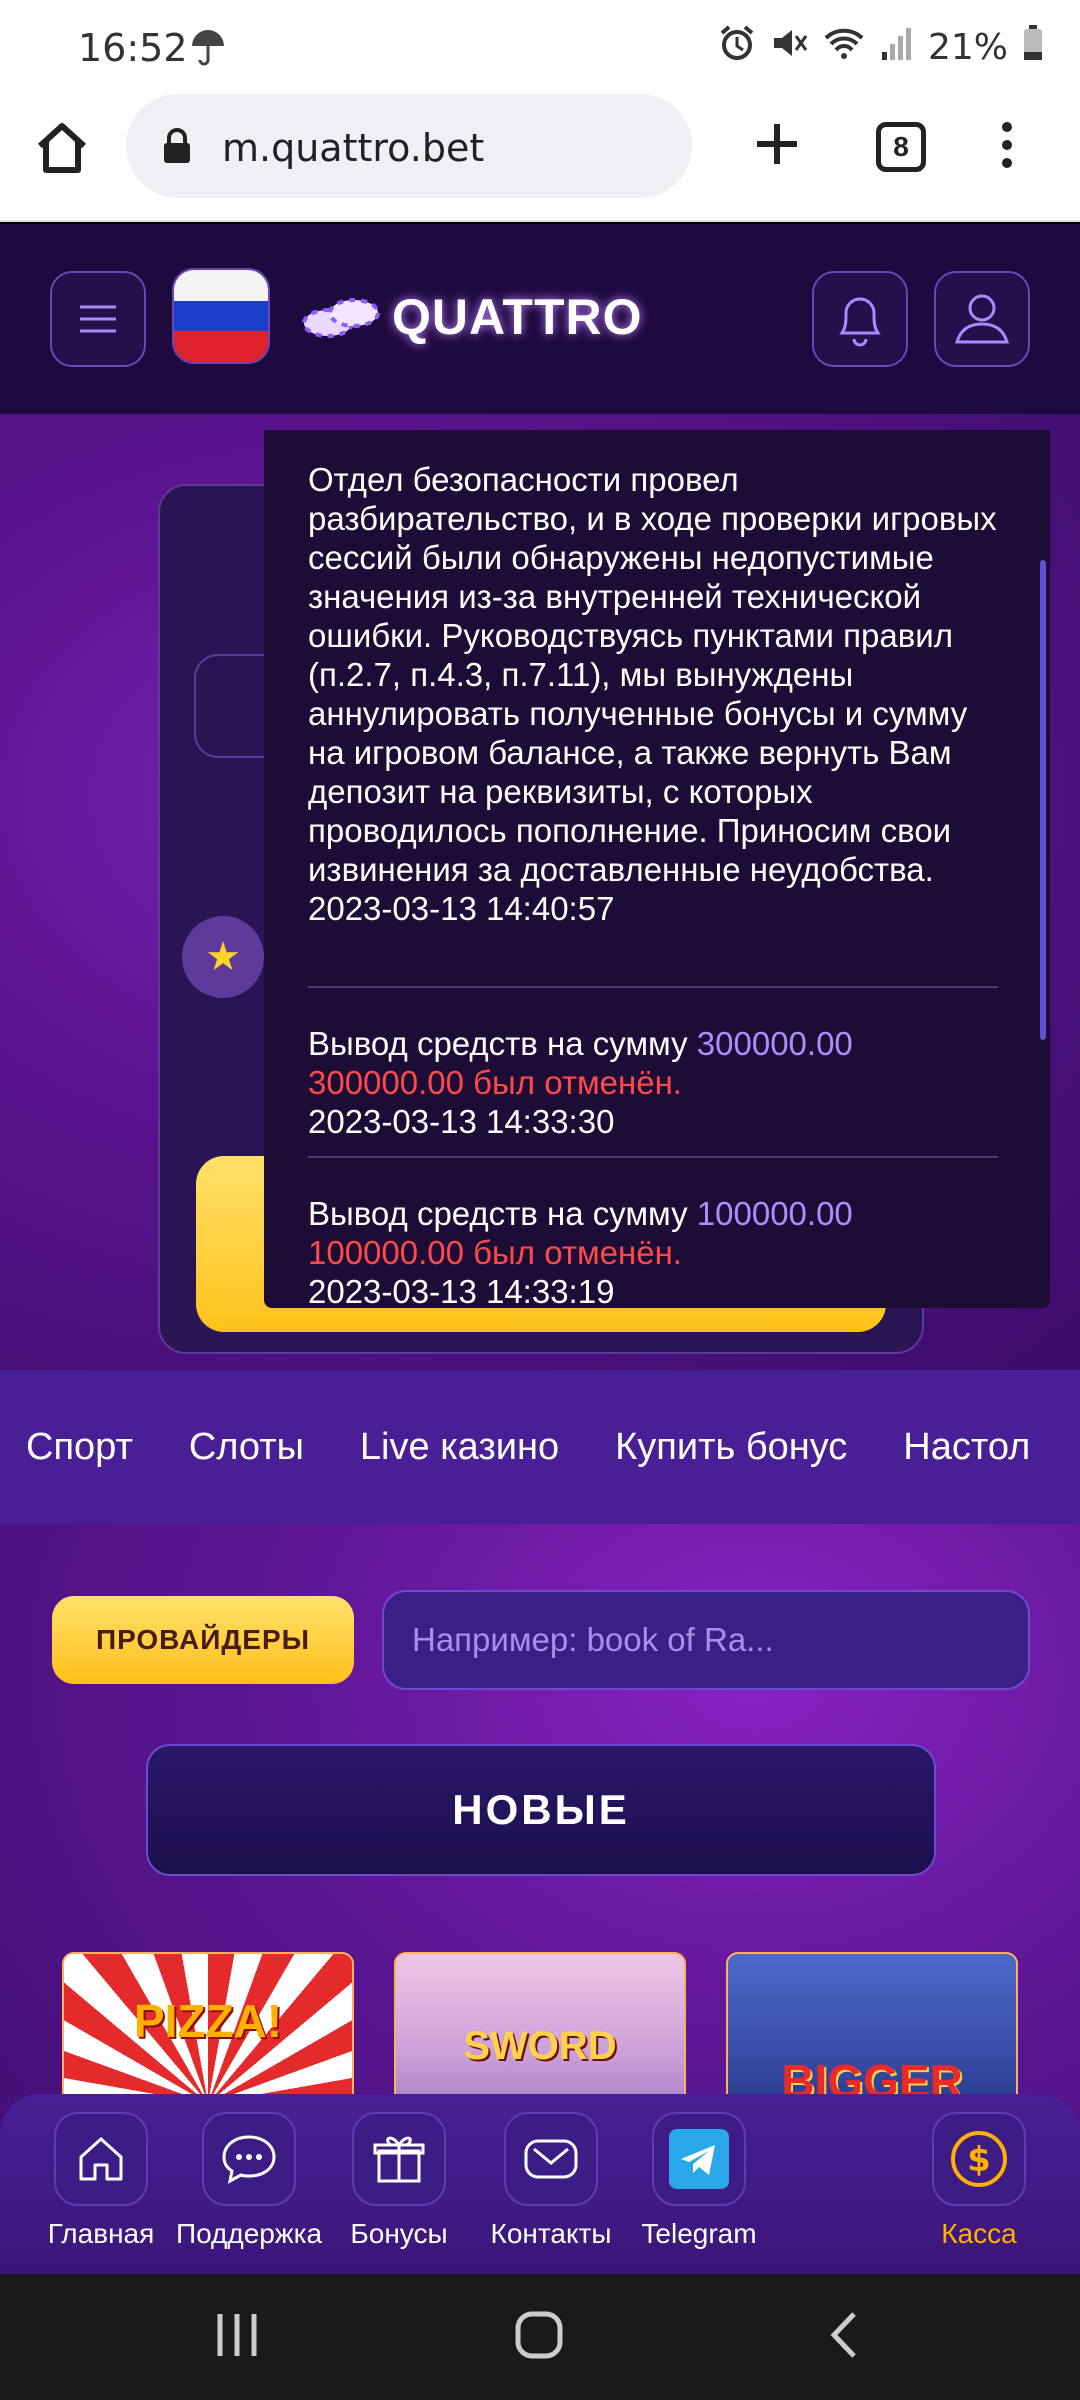  Describe the element at coordinates (540, 2046) in the screenshot. I see `game-title: SWORD` at that location.